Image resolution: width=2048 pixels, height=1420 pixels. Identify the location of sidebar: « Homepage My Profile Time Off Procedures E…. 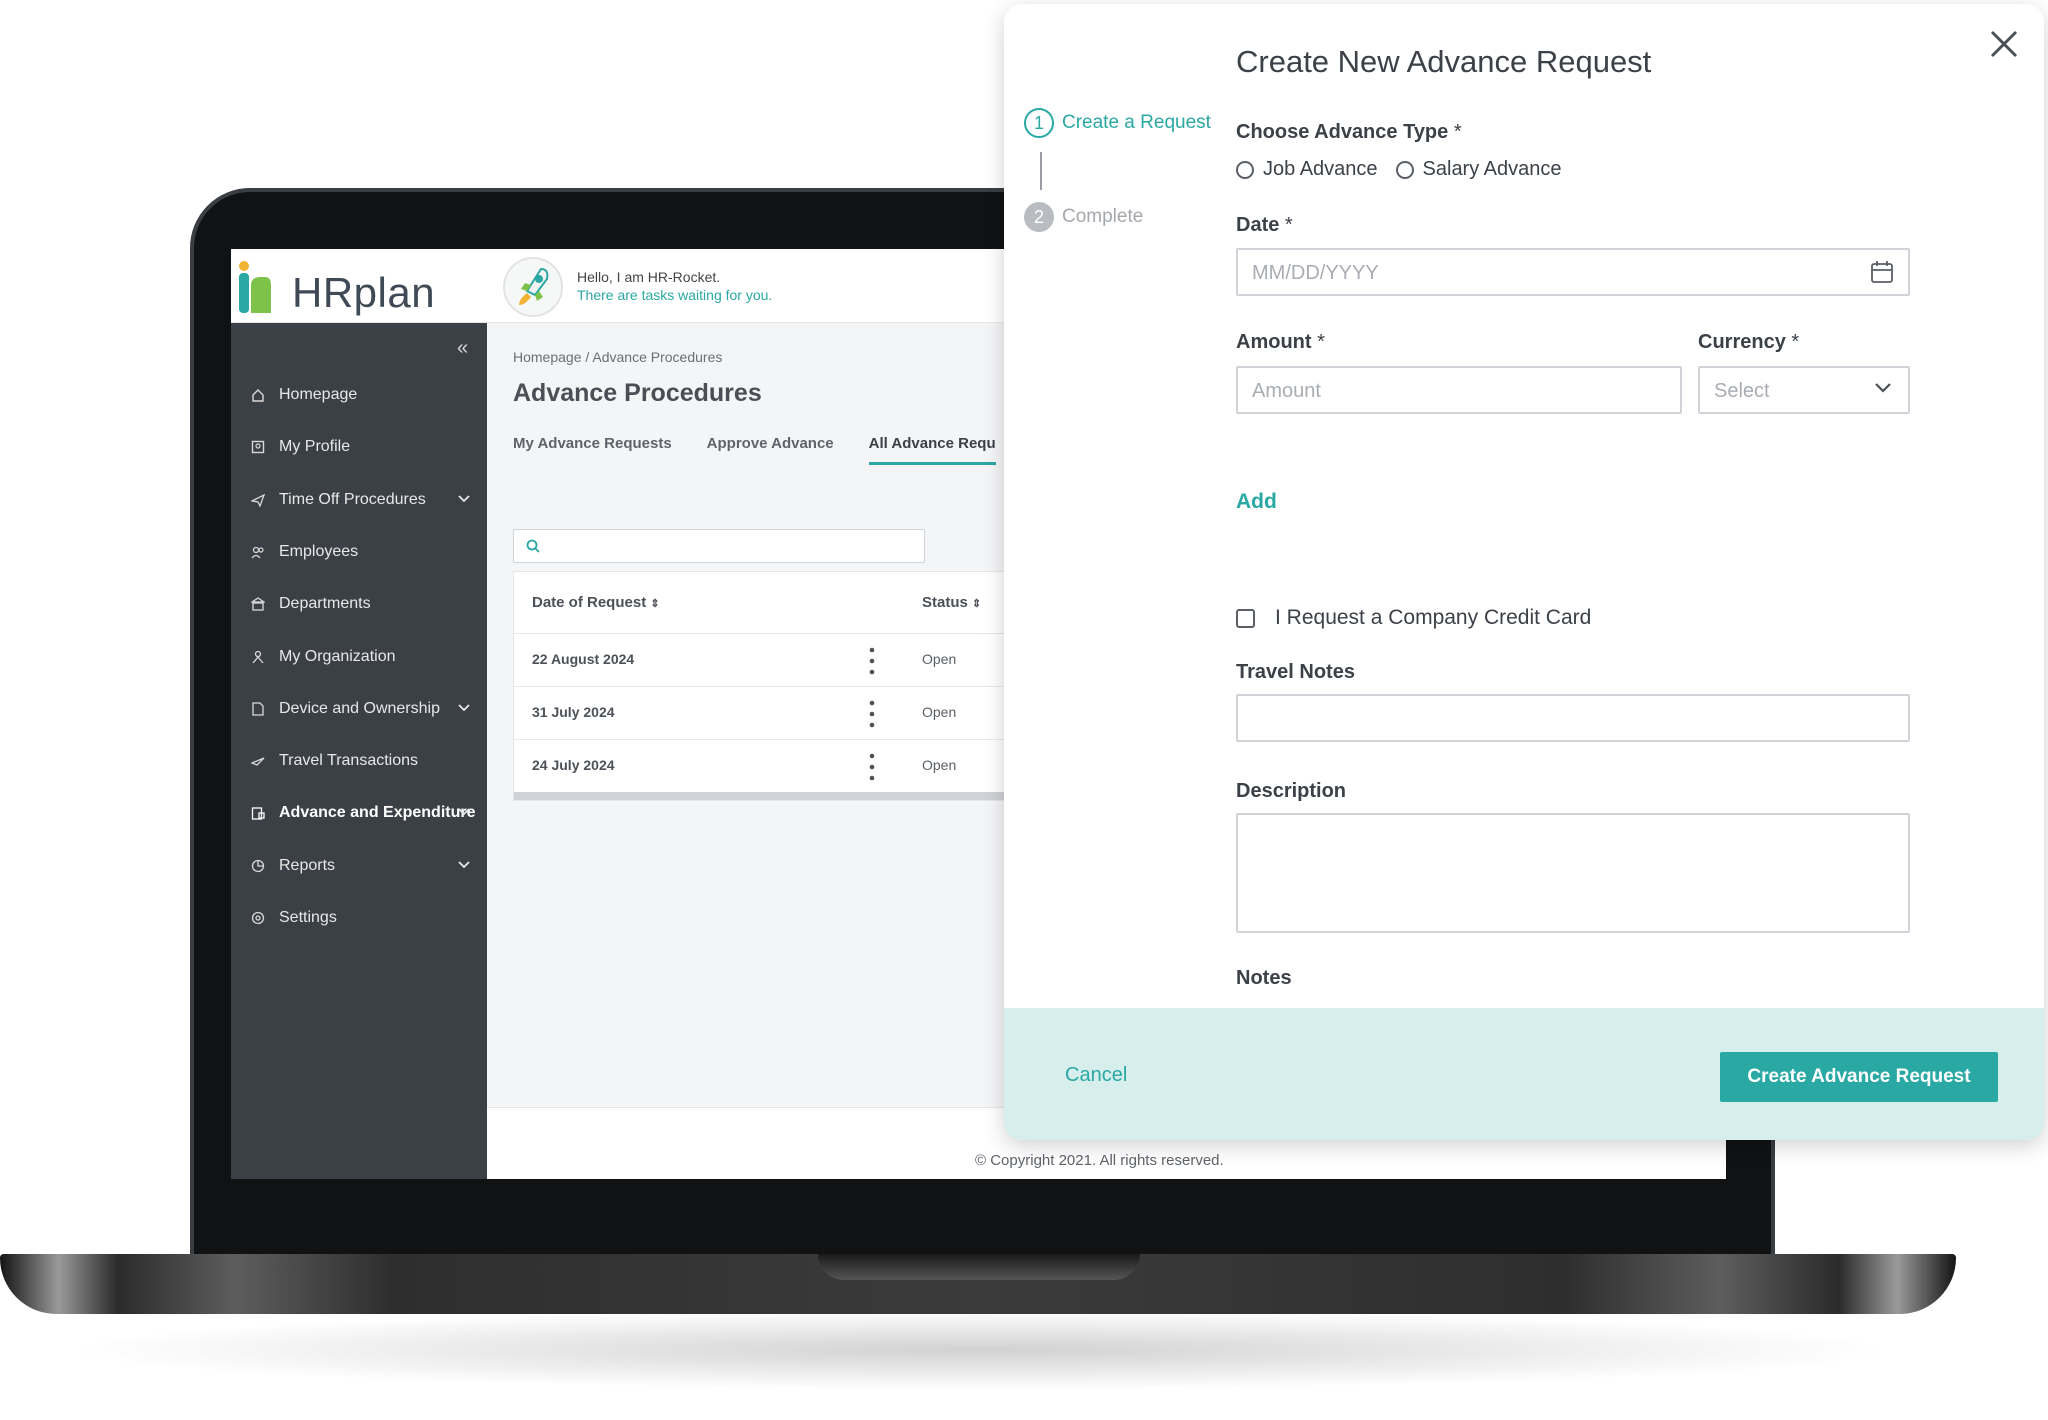
(359, 751).